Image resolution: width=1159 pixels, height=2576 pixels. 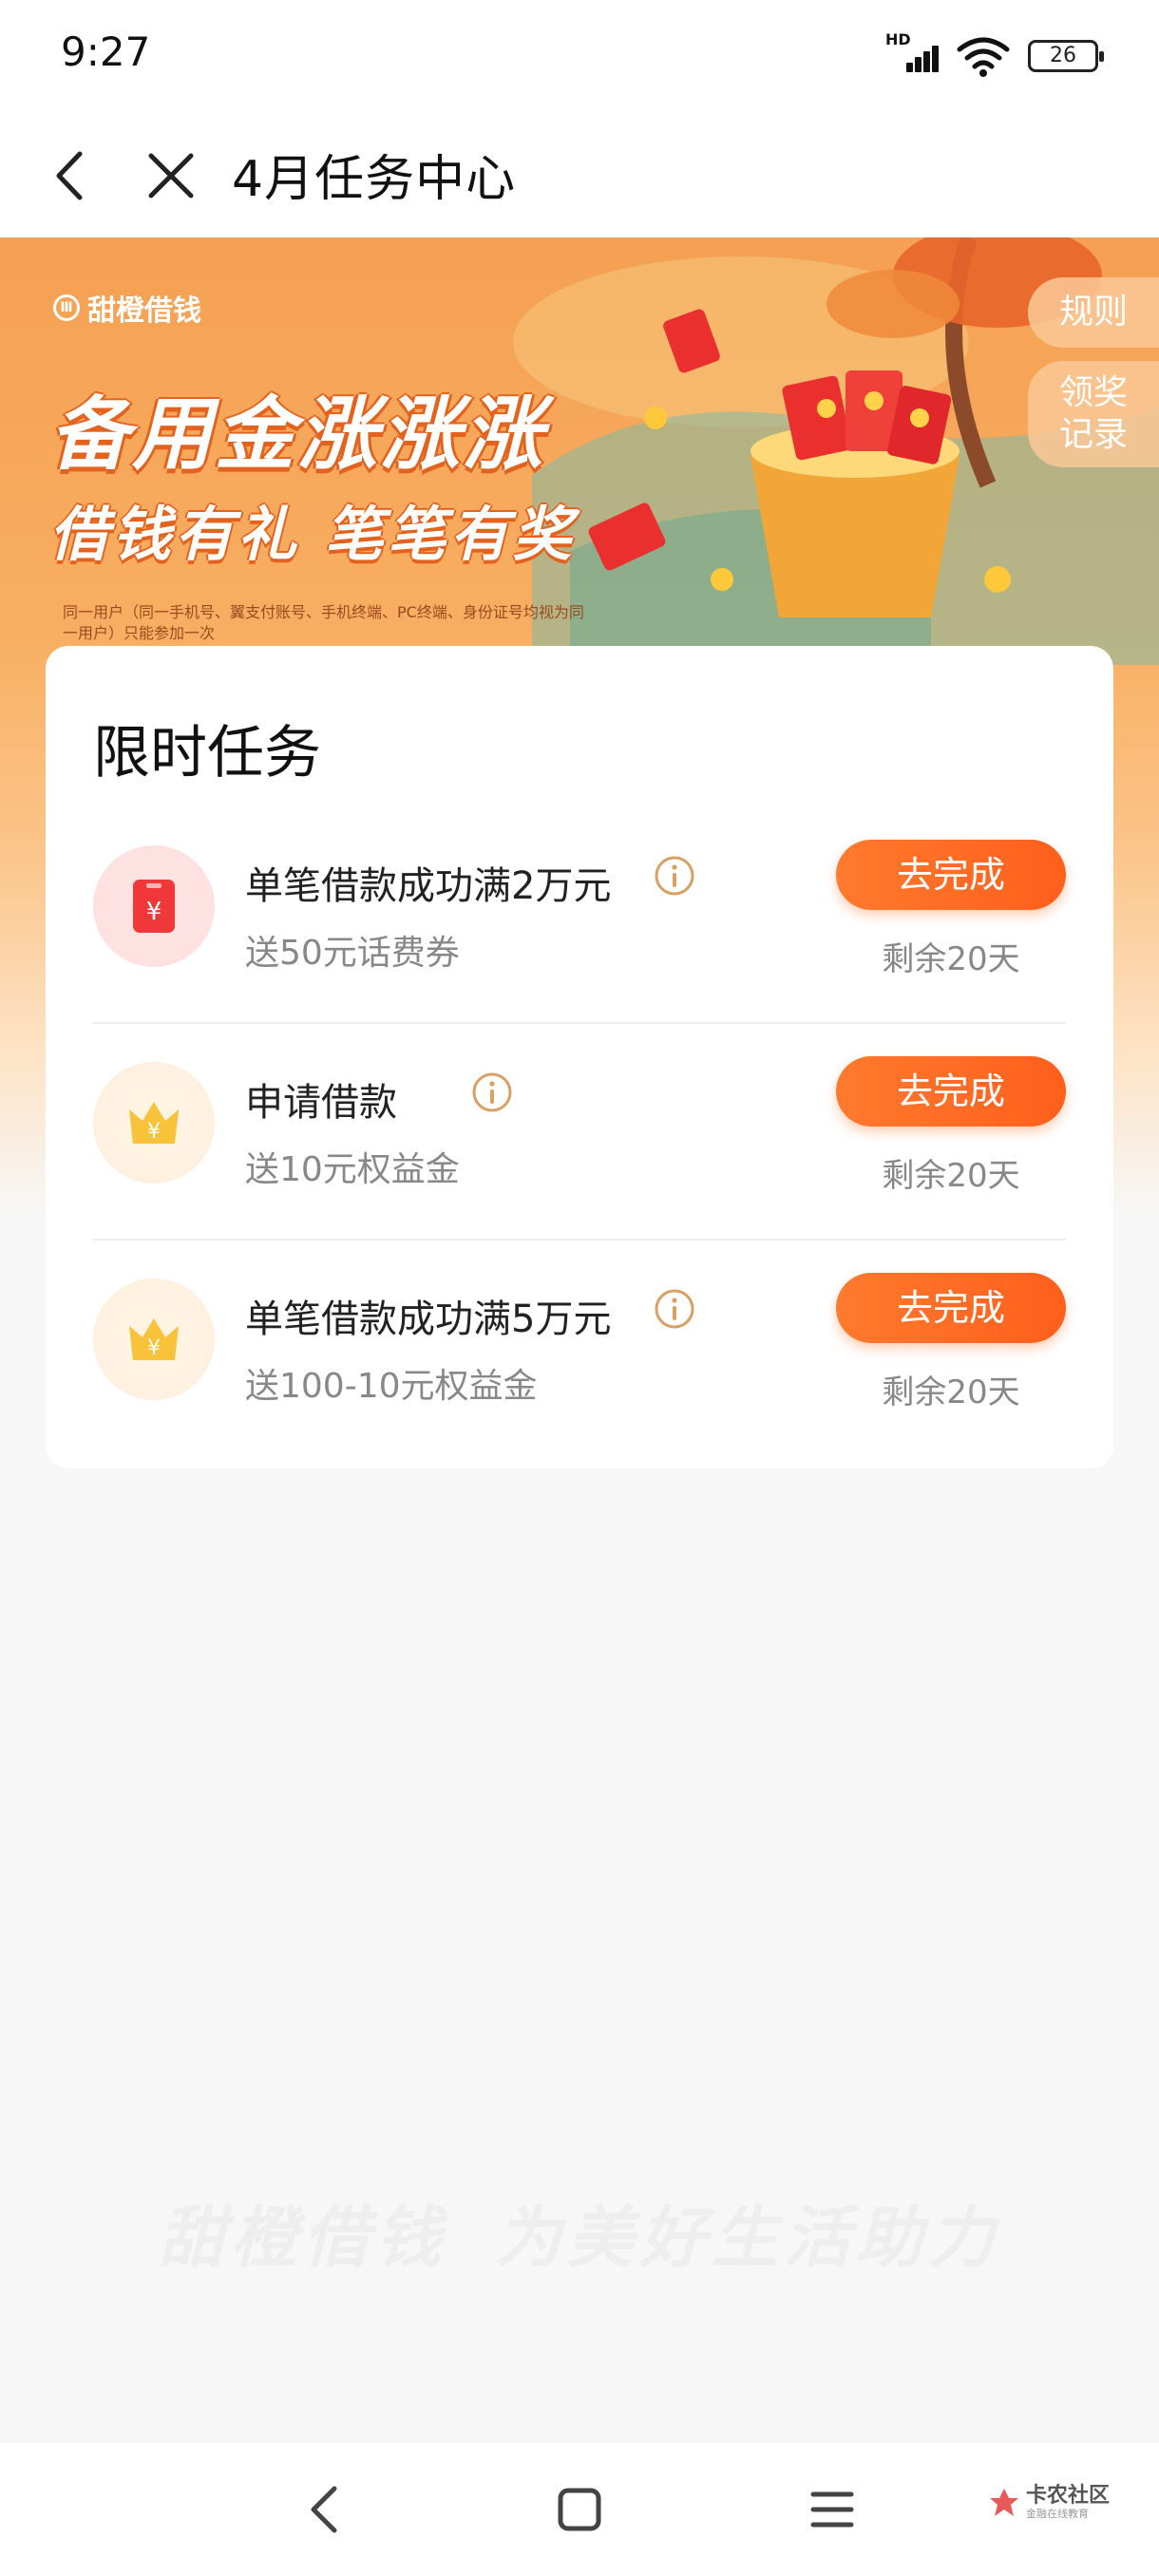 I want to click on close-button, so click(x=171, y=175).